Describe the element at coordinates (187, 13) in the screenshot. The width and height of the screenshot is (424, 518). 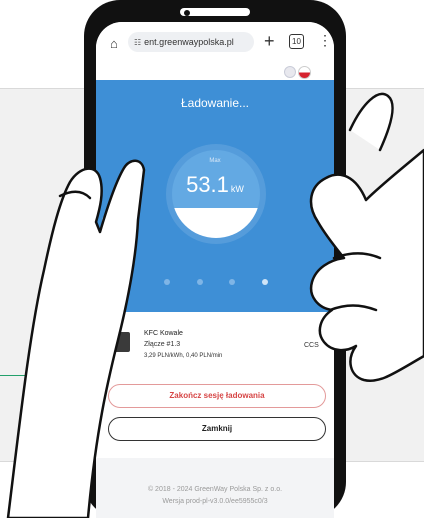
I see `camera-dot` at that location.